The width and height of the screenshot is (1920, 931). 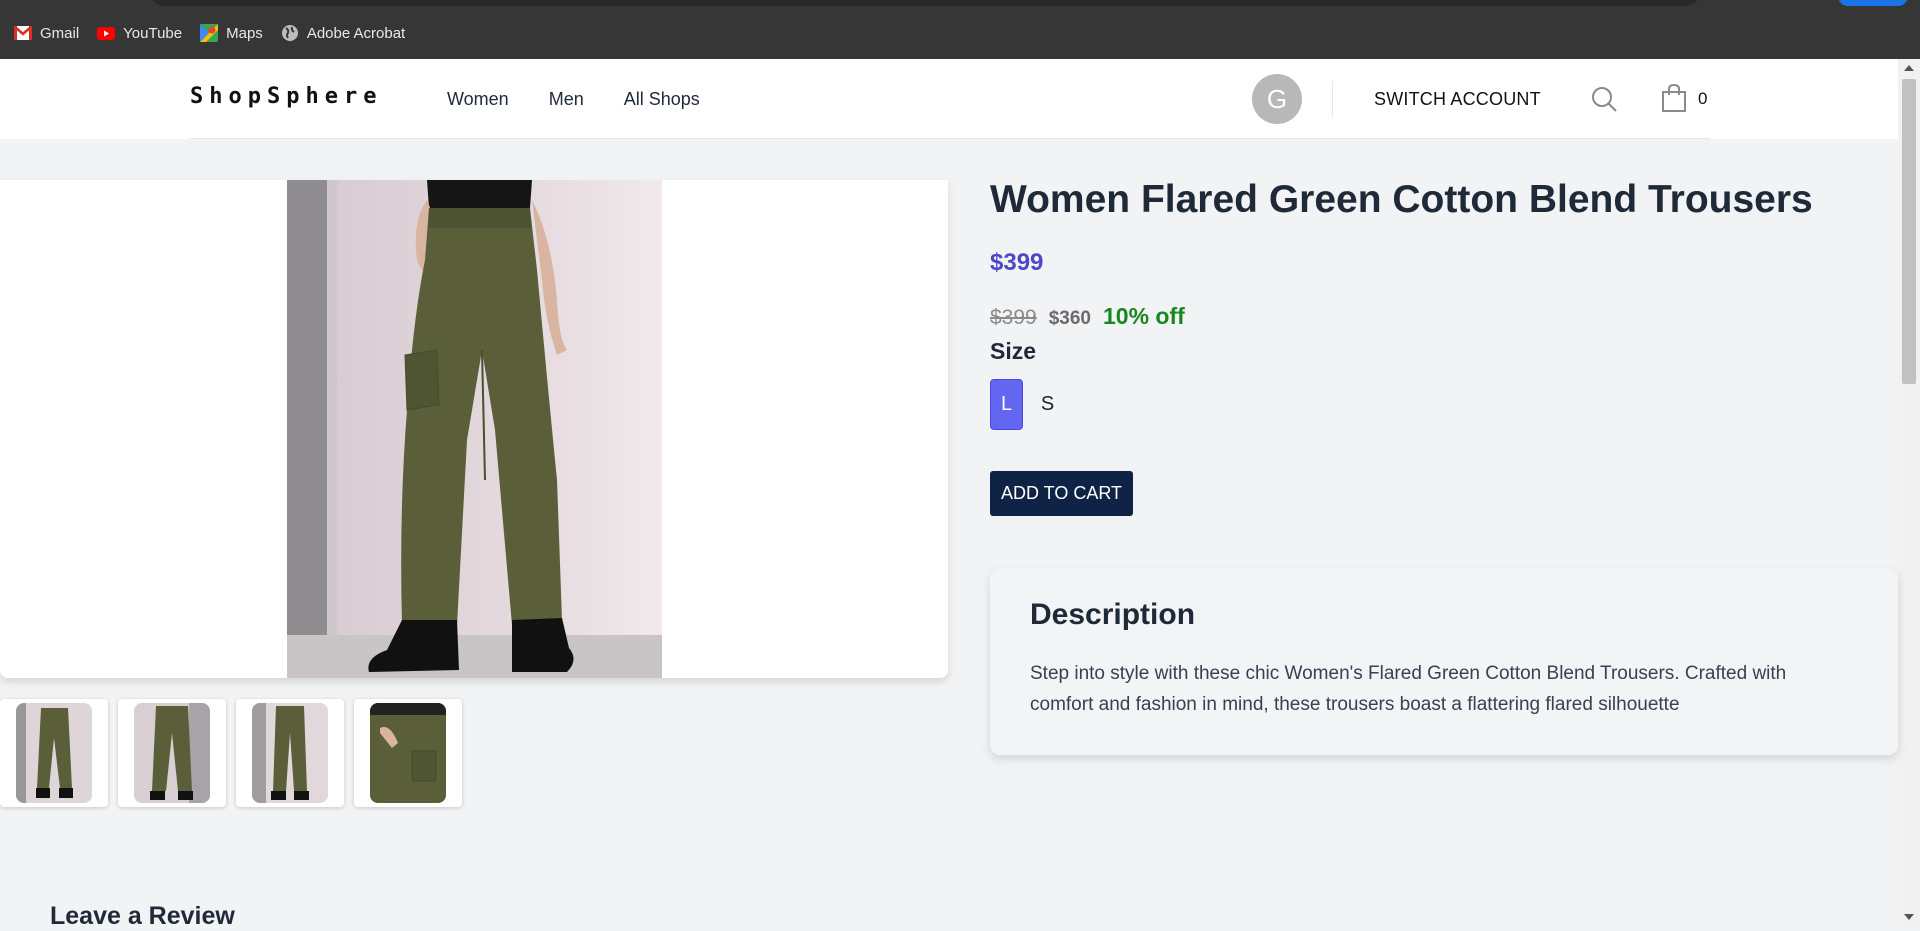 I want to click on bookmark-label: Maps, so click(x=244, y=33).